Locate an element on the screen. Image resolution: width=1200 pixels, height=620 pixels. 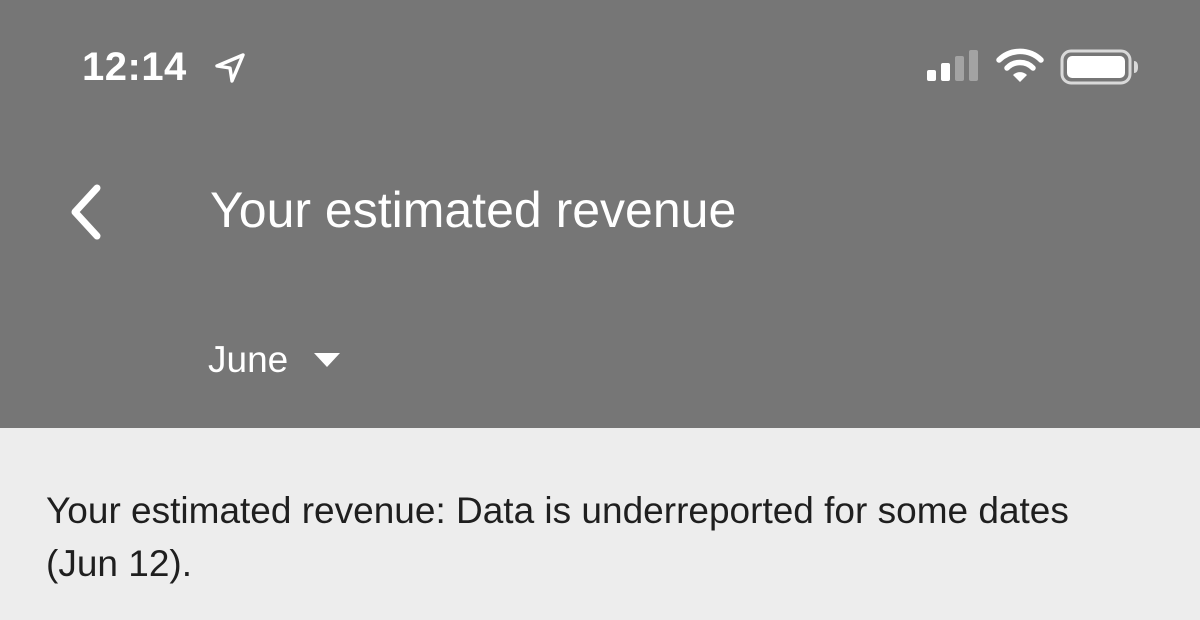
page-title: Your estimated revenue is located at coordinates (473, 210).